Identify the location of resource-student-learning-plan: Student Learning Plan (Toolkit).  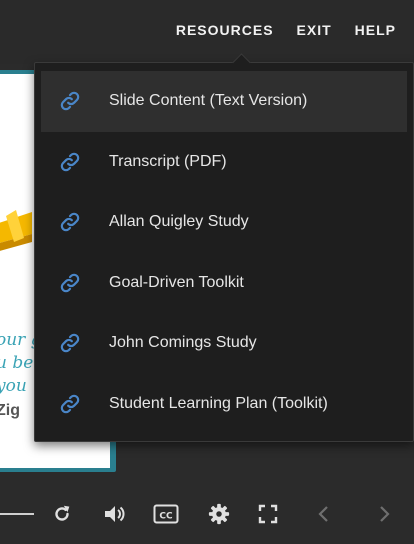
(224, 404).